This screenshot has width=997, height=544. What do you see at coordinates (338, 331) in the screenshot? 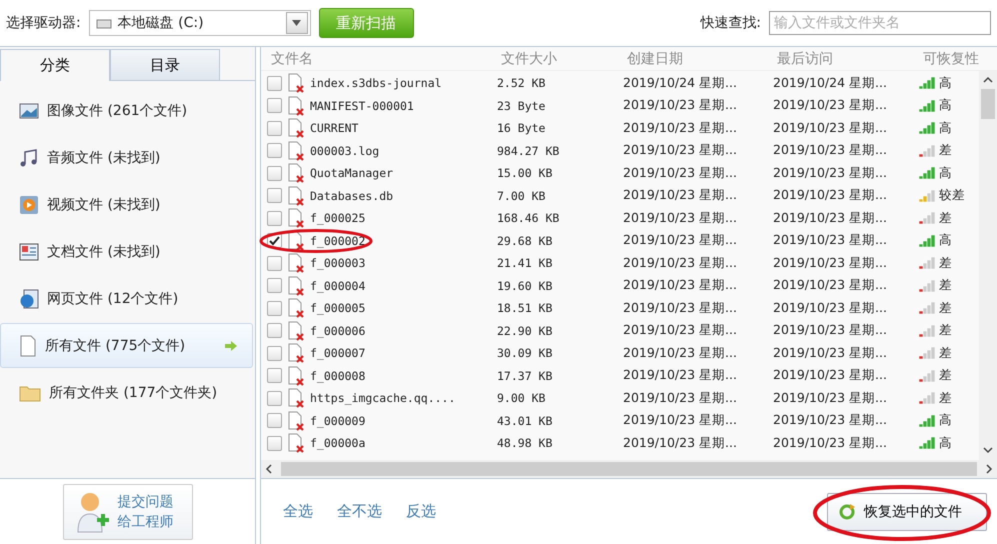
I see `file-name: f_000006` at bounding box center [338, 331].